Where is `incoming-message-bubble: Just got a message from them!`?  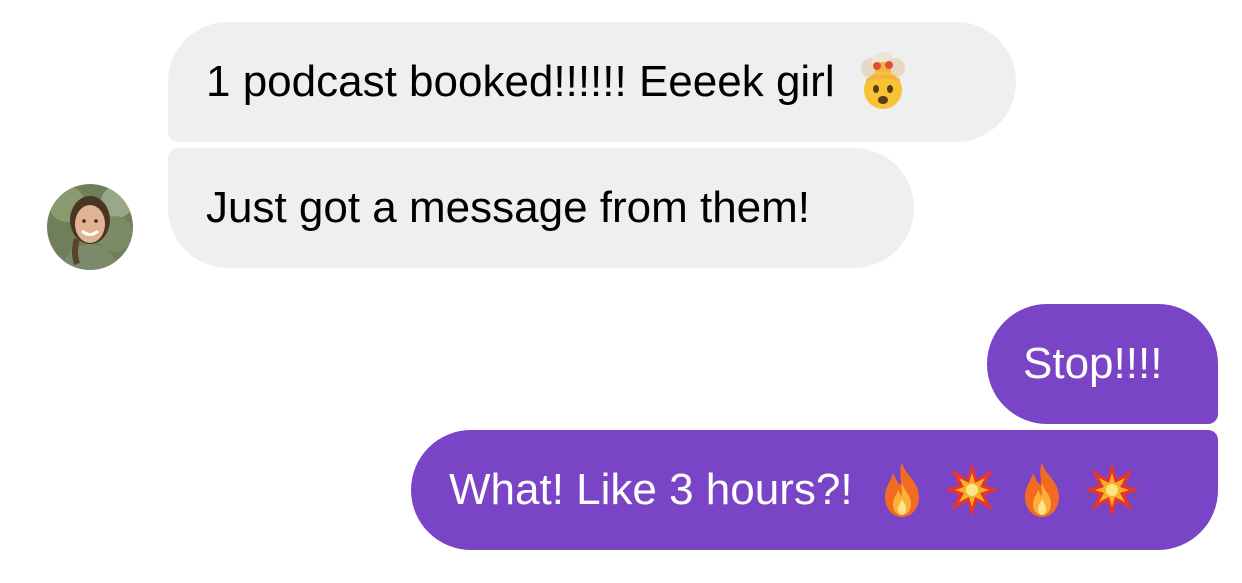 incoming-message-bubble: Just got a message from them! is located at coordinates (541, 208).